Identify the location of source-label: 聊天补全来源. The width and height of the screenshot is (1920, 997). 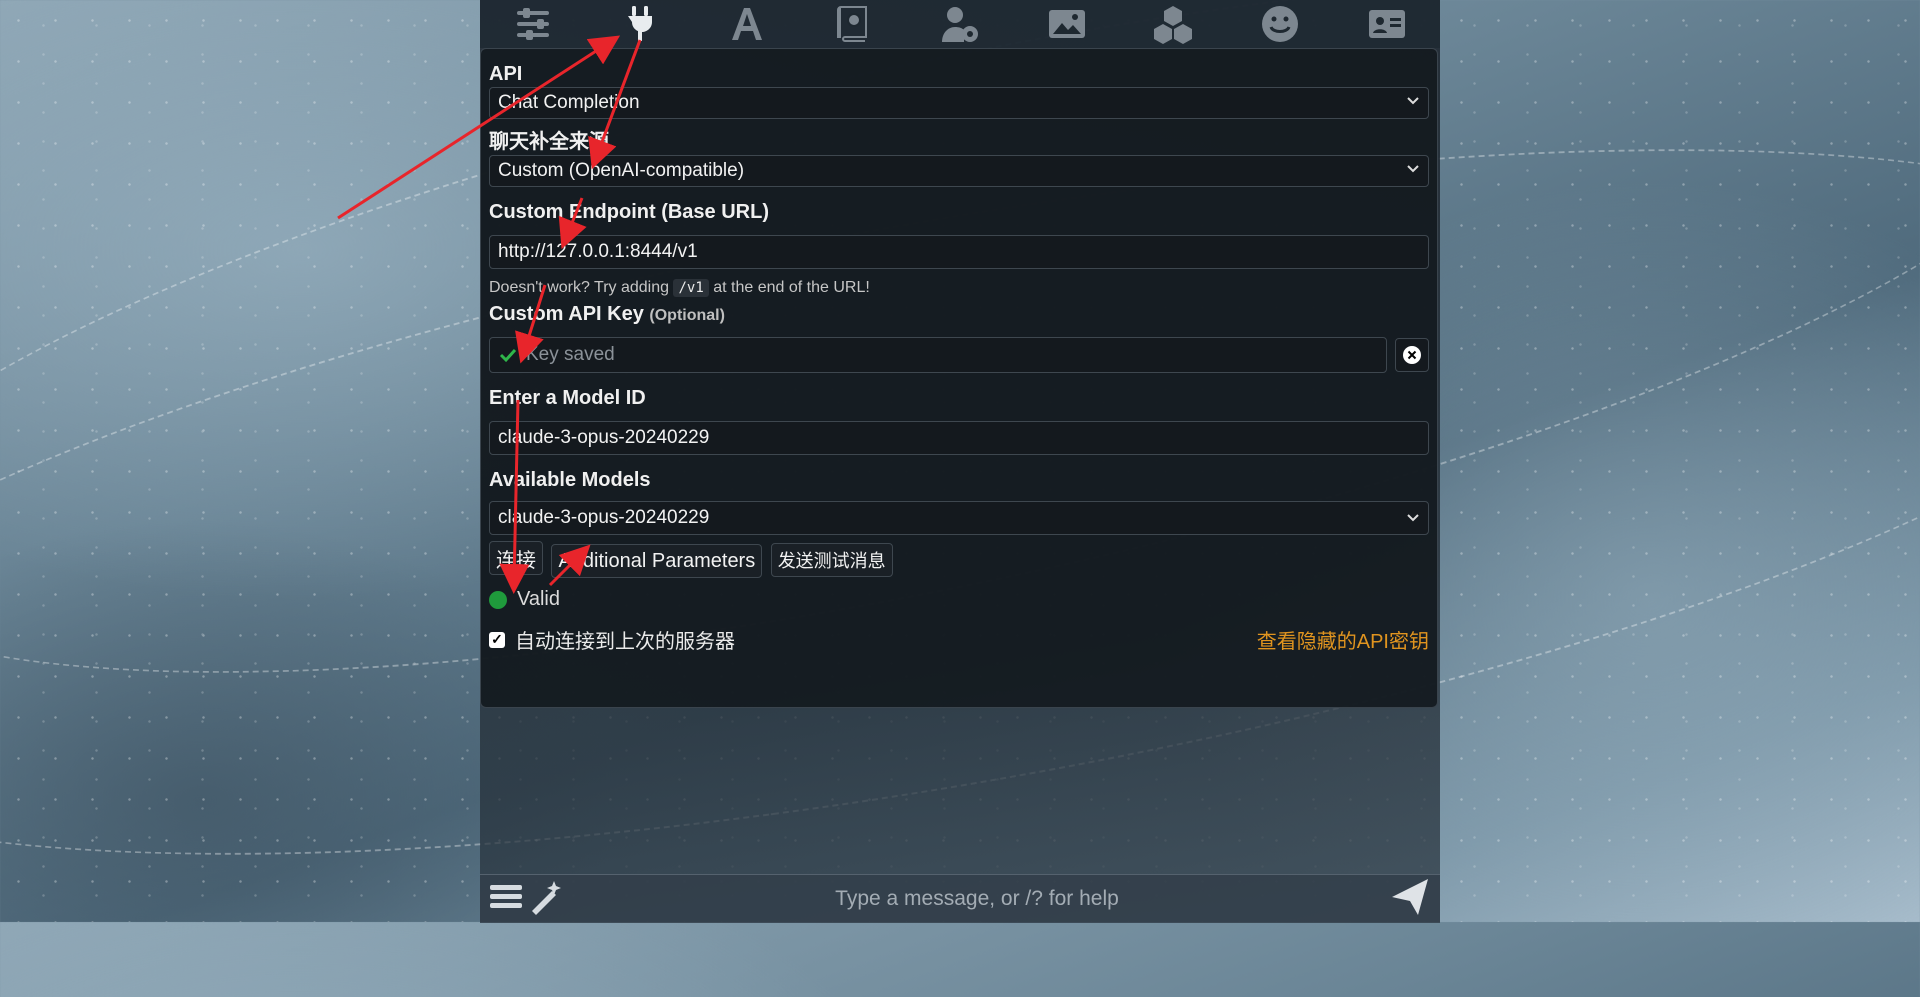
(549, 142).